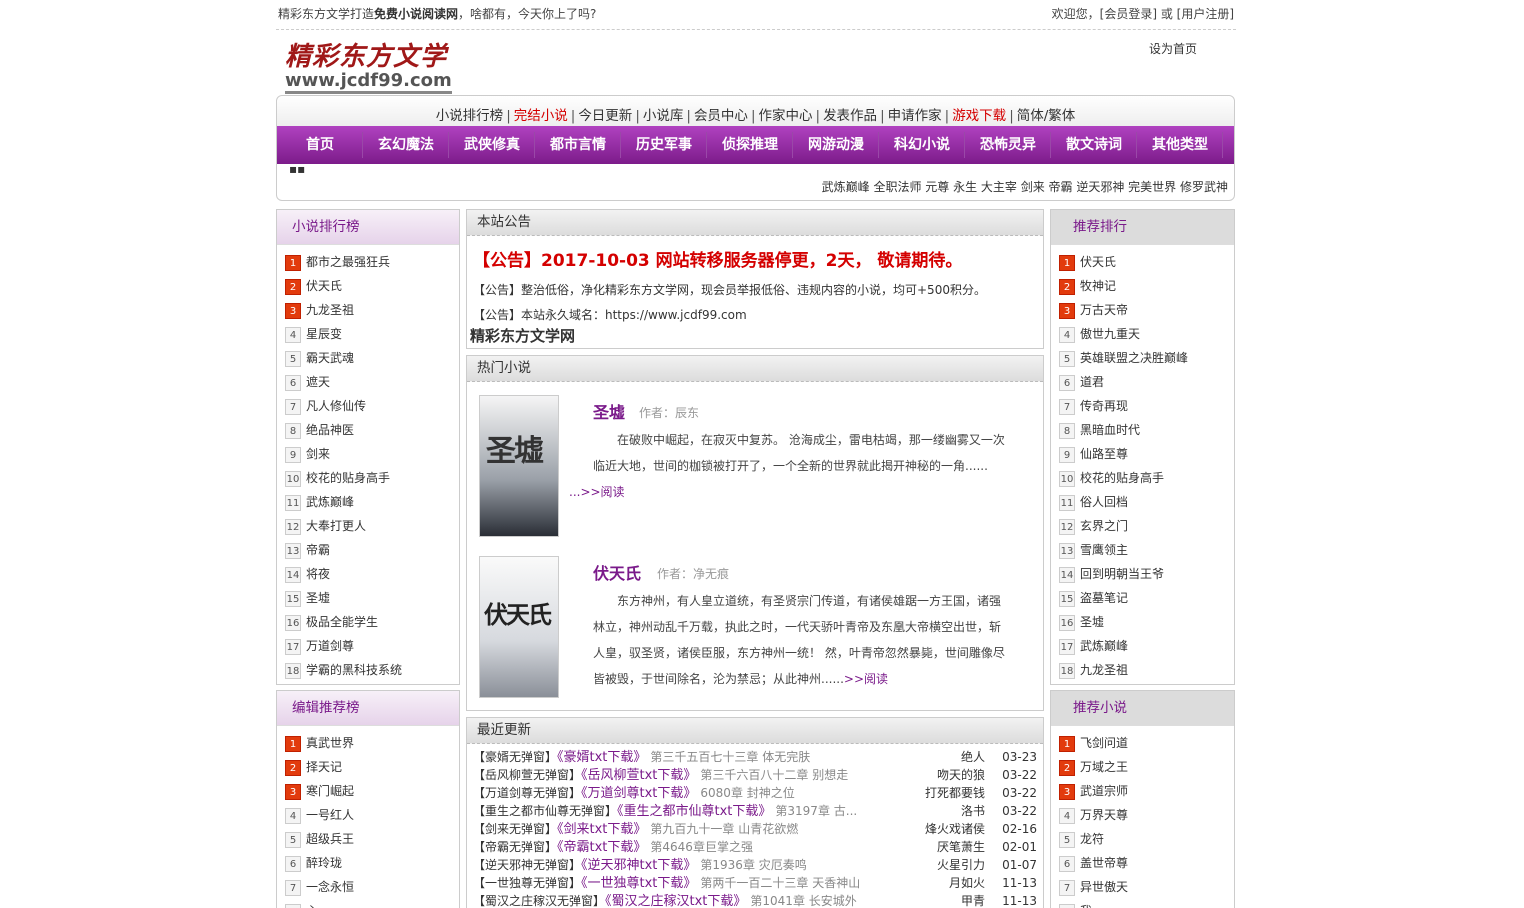 Image resolution: width=1524 pixels, height=908 pixels. I want to click on rank-book-link: 回到明朝当王爷, so click(1122, 574).